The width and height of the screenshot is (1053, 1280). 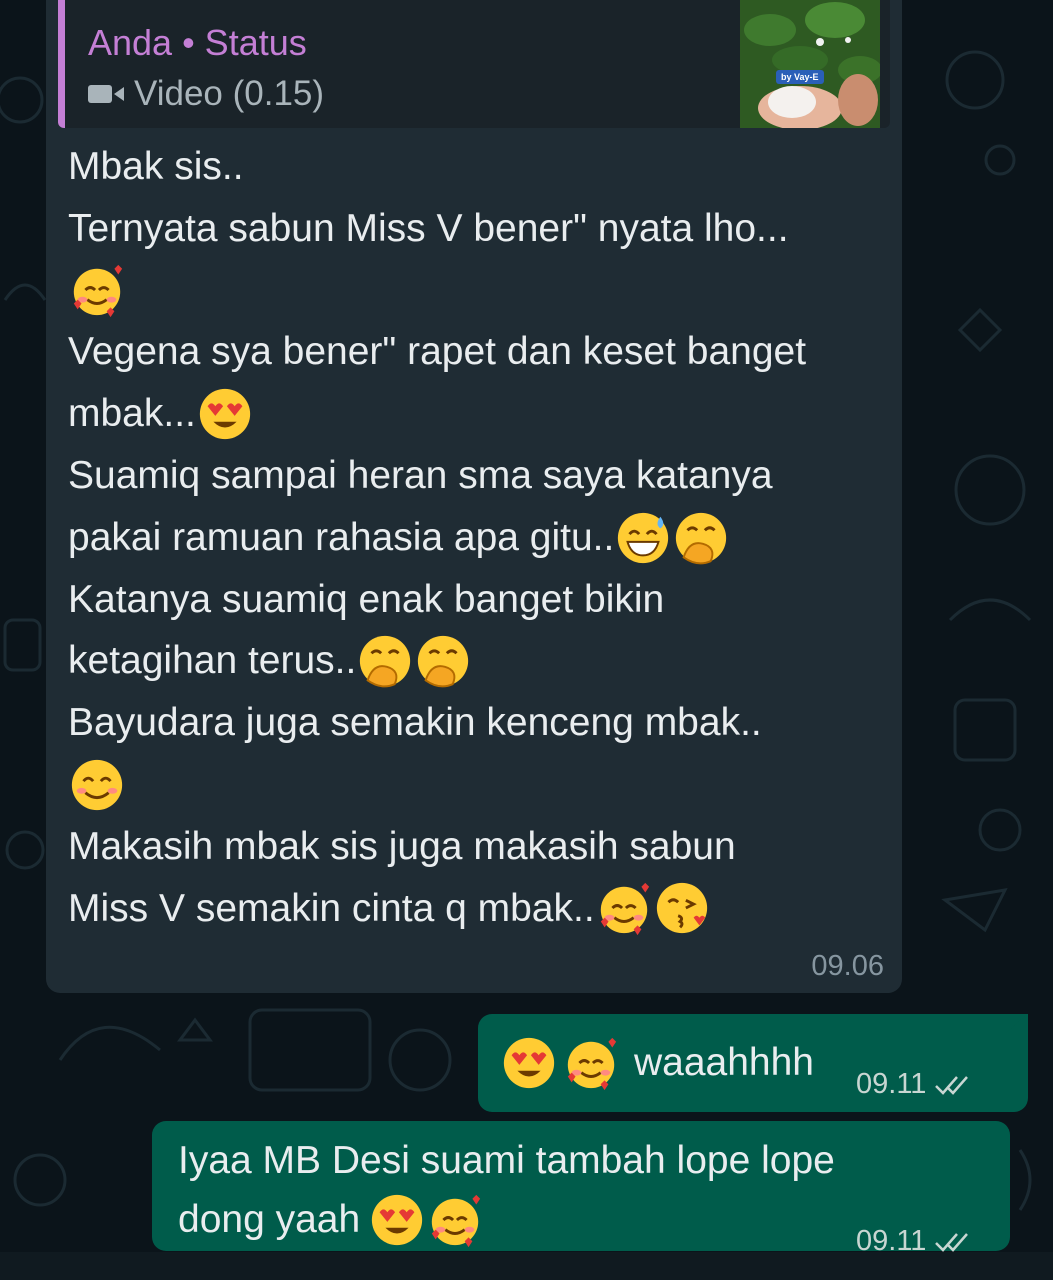 What do you see at coordinates (366, 599) in the screenshot?
I see `message-line: Katanya suamiq enak banget bikin` at bounding box center [366, 599].